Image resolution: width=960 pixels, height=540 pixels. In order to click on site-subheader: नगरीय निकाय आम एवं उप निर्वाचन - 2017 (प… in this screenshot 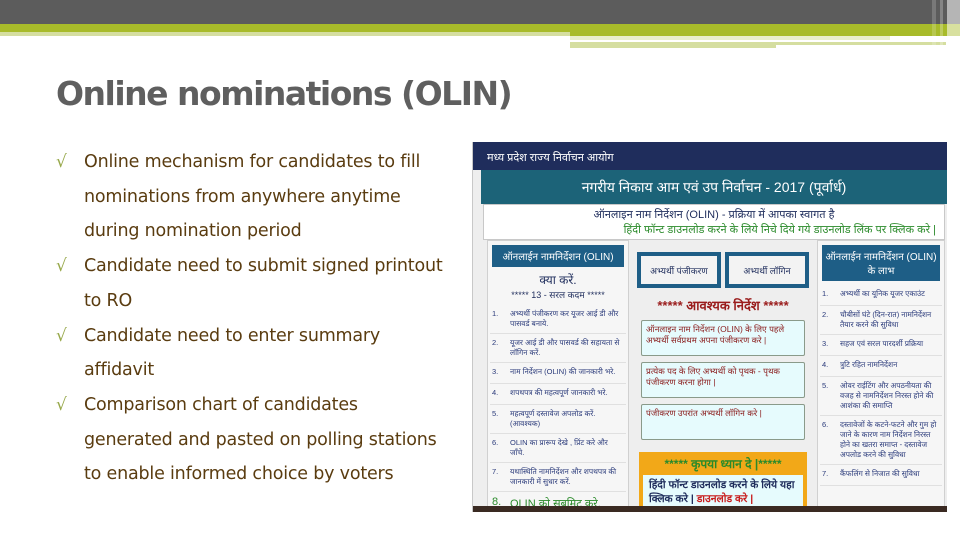, I will do `click(714, 187)`.